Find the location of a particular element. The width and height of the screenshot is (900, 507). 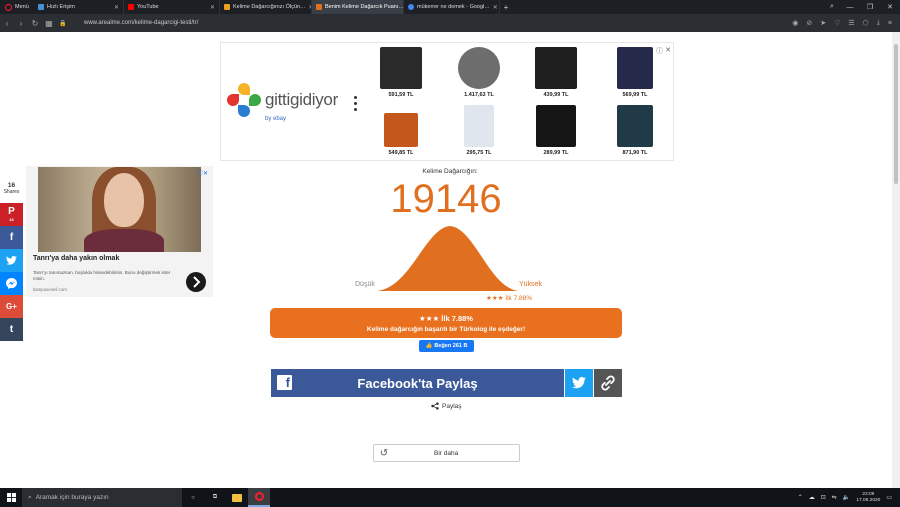

product-price: 549,85 TL is located at coordinates (401, 153).